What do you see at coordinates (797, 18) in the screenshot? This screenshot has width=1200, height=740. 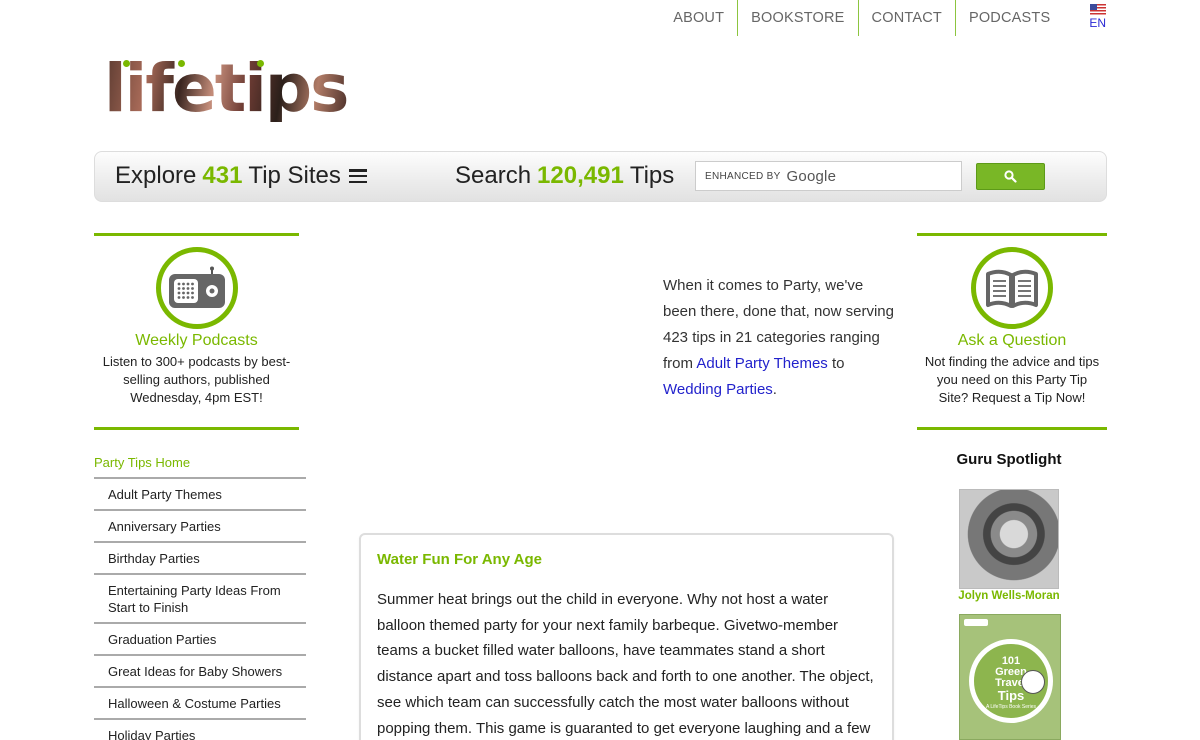 I see `nav-bookstore-link: BOOKSTORE` at bounding box center [797, 18].